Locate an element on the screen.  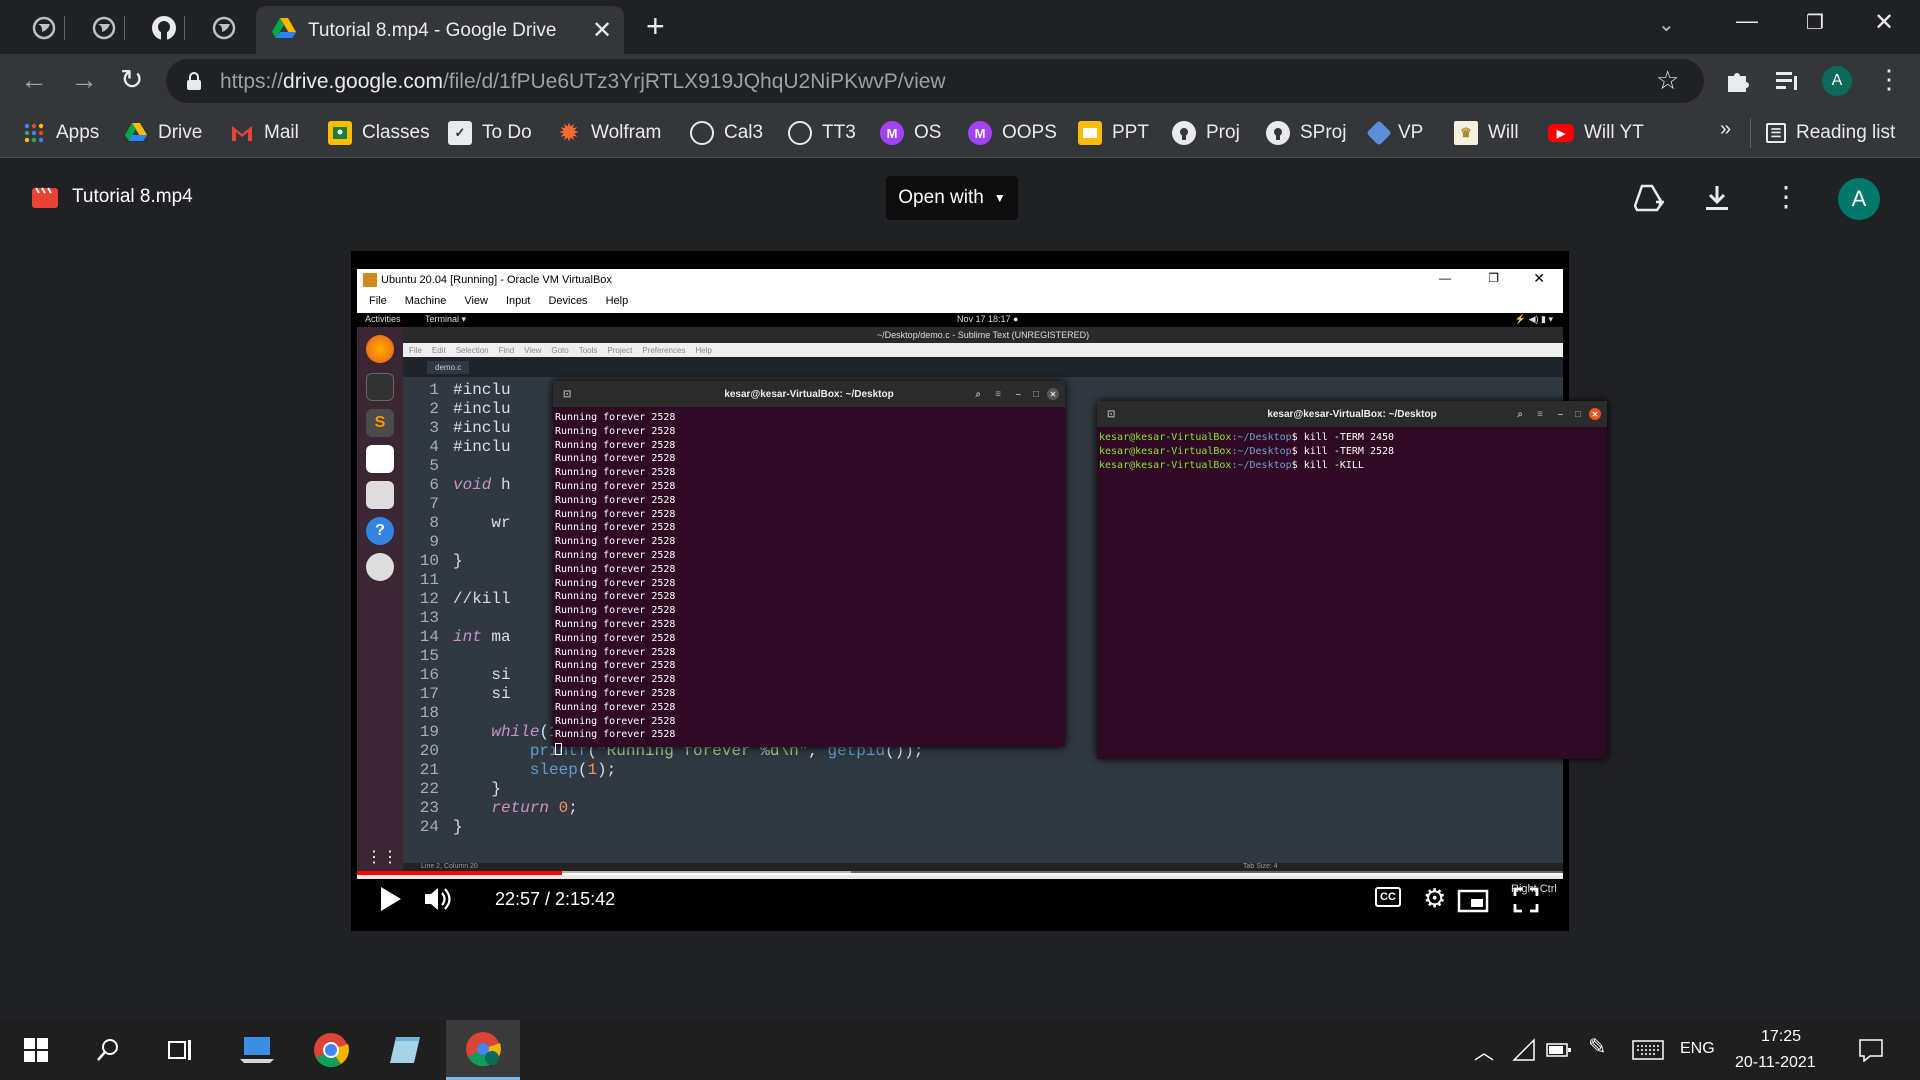
sublime-icon: S is located at coordinates (380, 423).